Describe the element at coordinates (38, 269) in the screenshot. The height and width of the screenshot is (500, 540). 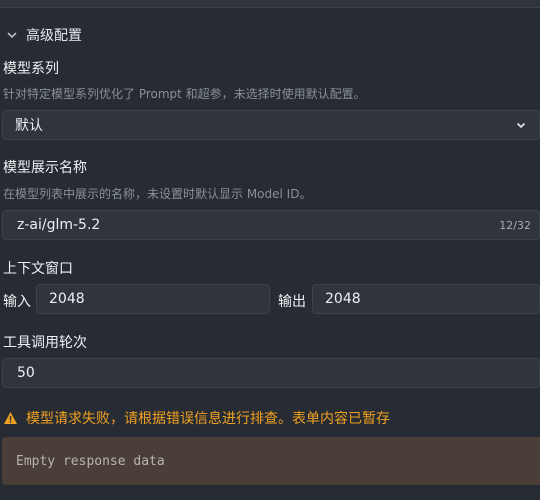
I see `context-window-label: 上下文窗口` at that location.